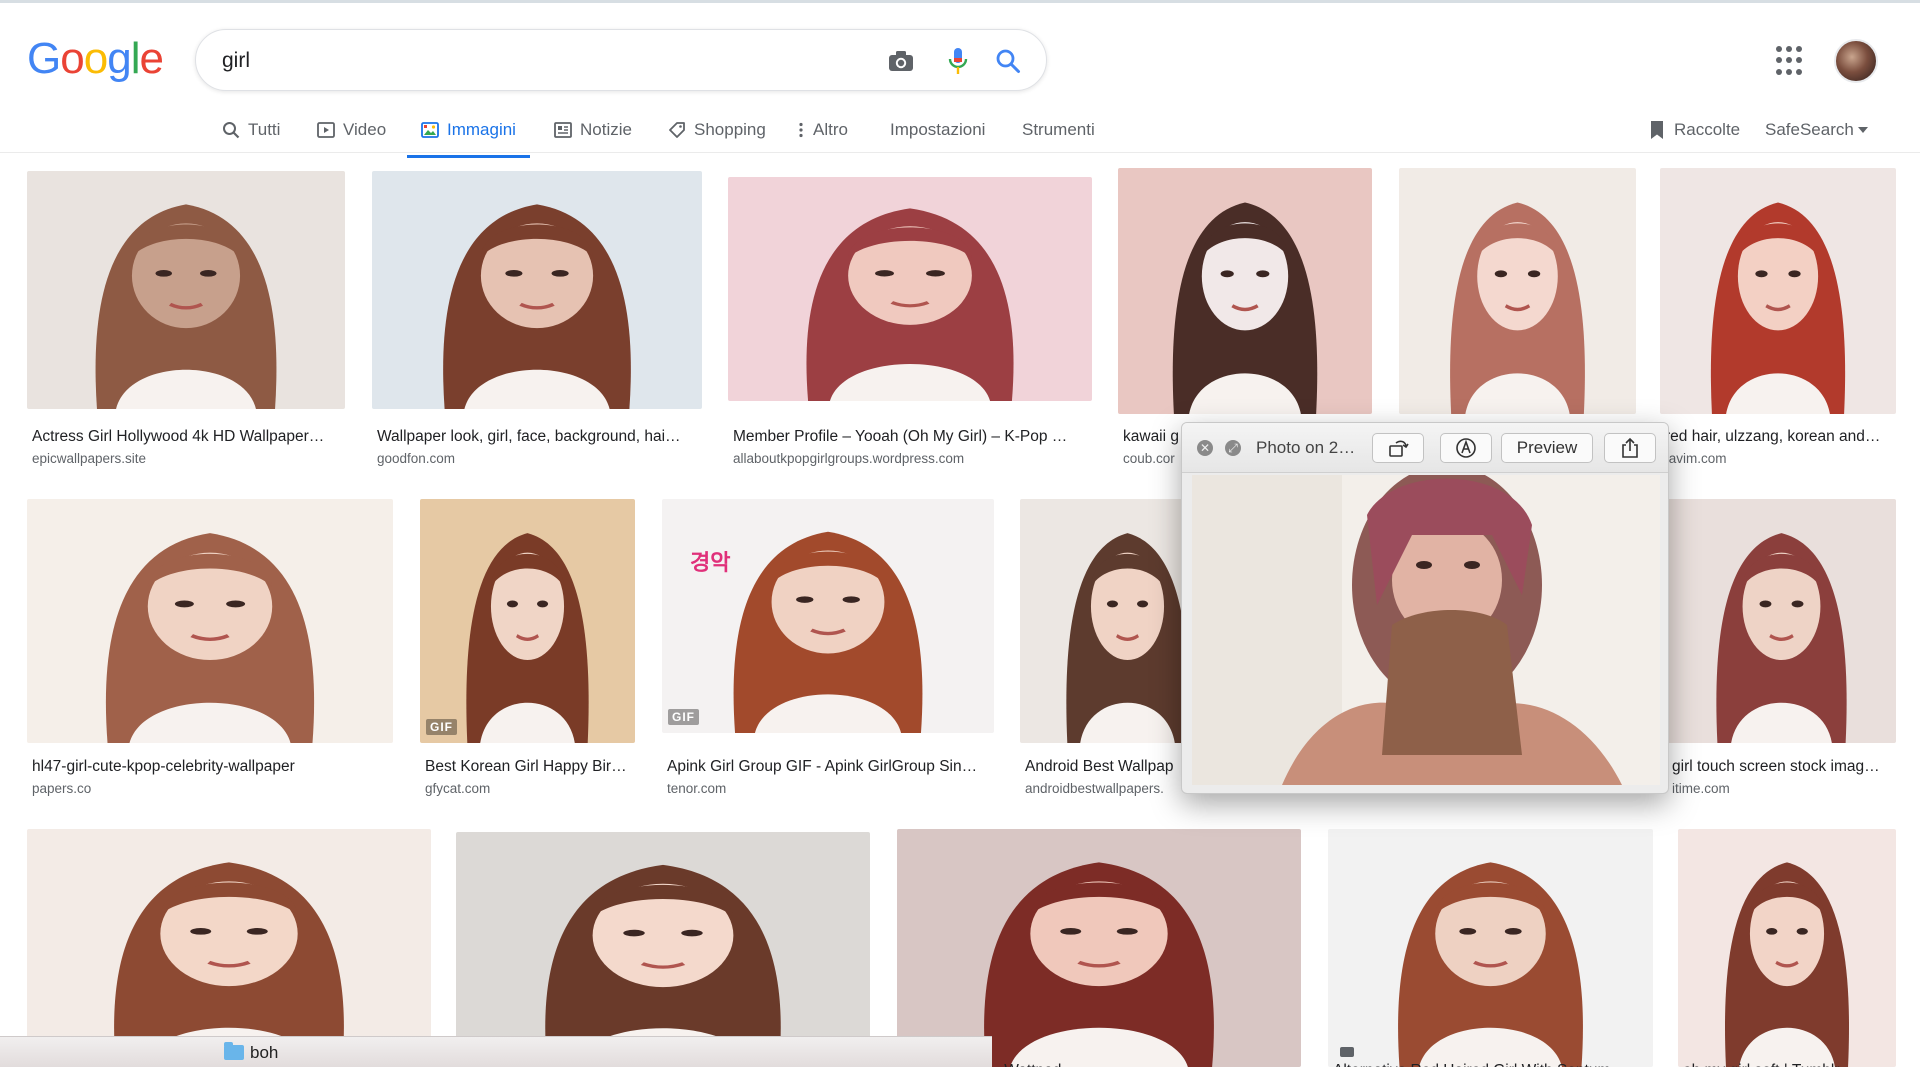 This screenshot has width=1920, height=1067. I want to click on result-source: tenor.com, so click(830, 788).